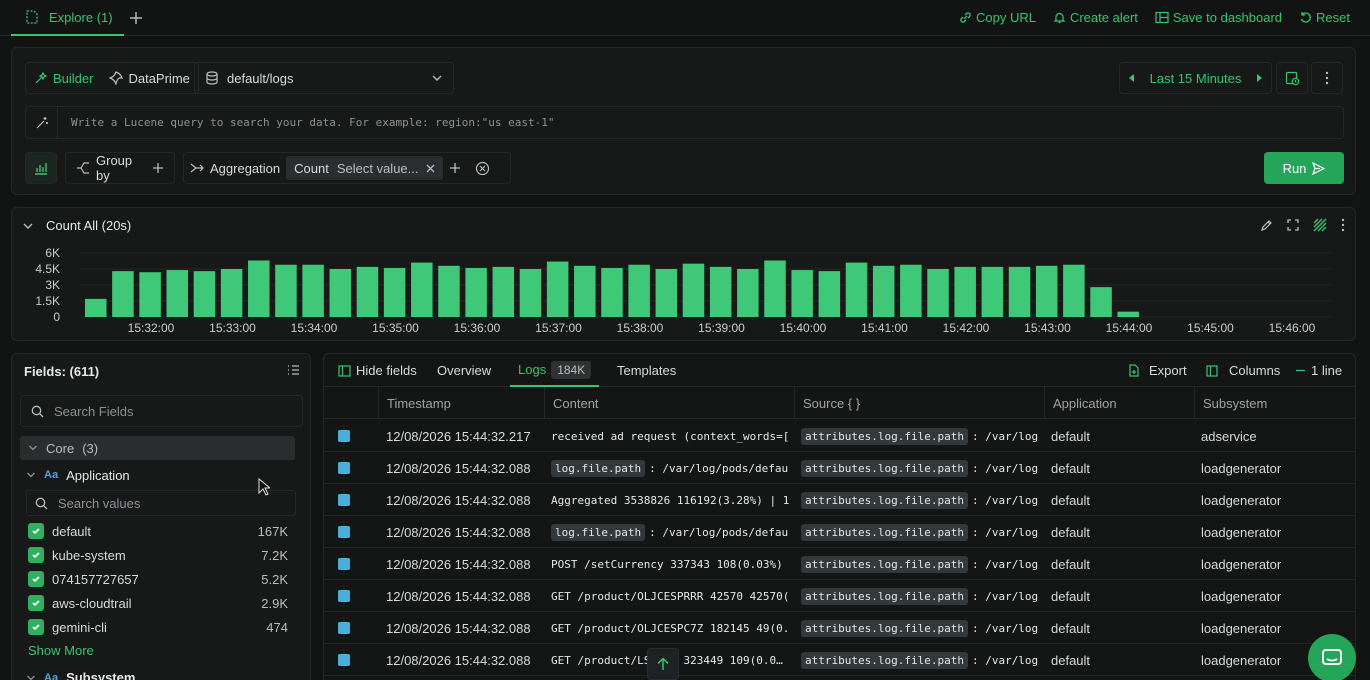  What do you see at coordinates (1095, 17) in the screenshot?
I see `create-alert-button: Create alert` at bounding box center [1095, 17].